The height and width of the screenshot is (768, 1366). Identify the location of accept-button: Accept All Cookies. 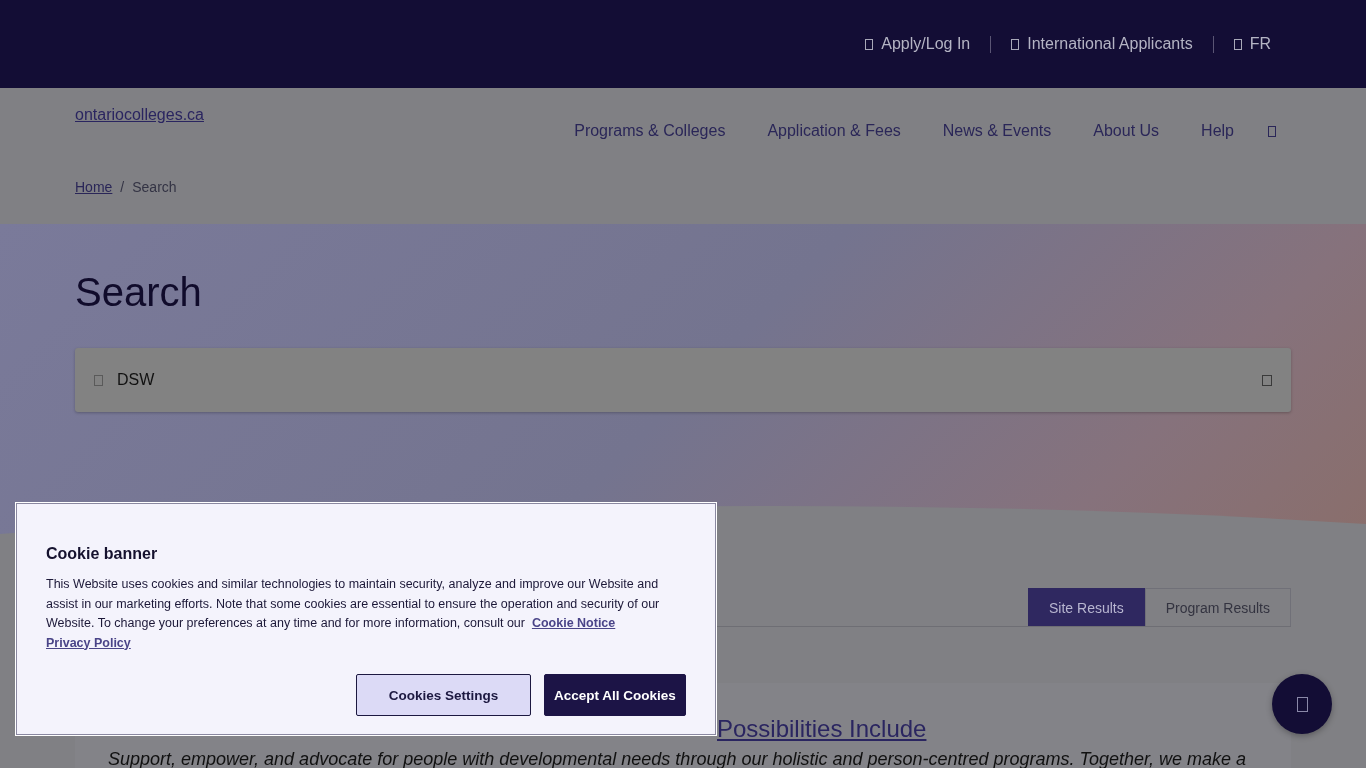
(615, 695).